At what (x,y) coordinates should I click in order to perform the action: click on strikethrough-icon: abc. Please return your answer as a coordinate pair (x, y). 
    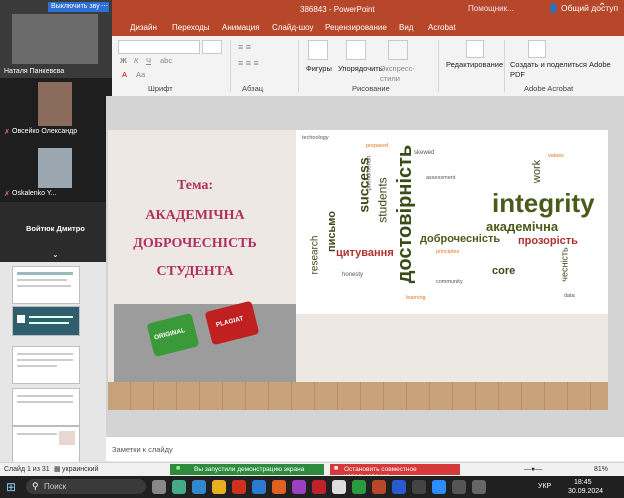
    Looking at the image, I should click on (166, 60).